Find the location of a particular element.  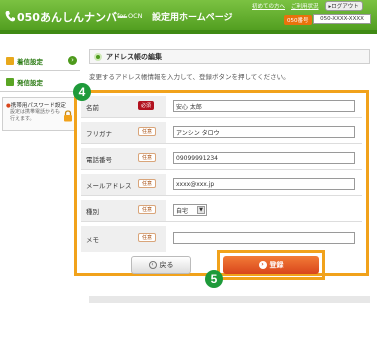

back-button-label: 戻る is located at coordinates (166, 265).